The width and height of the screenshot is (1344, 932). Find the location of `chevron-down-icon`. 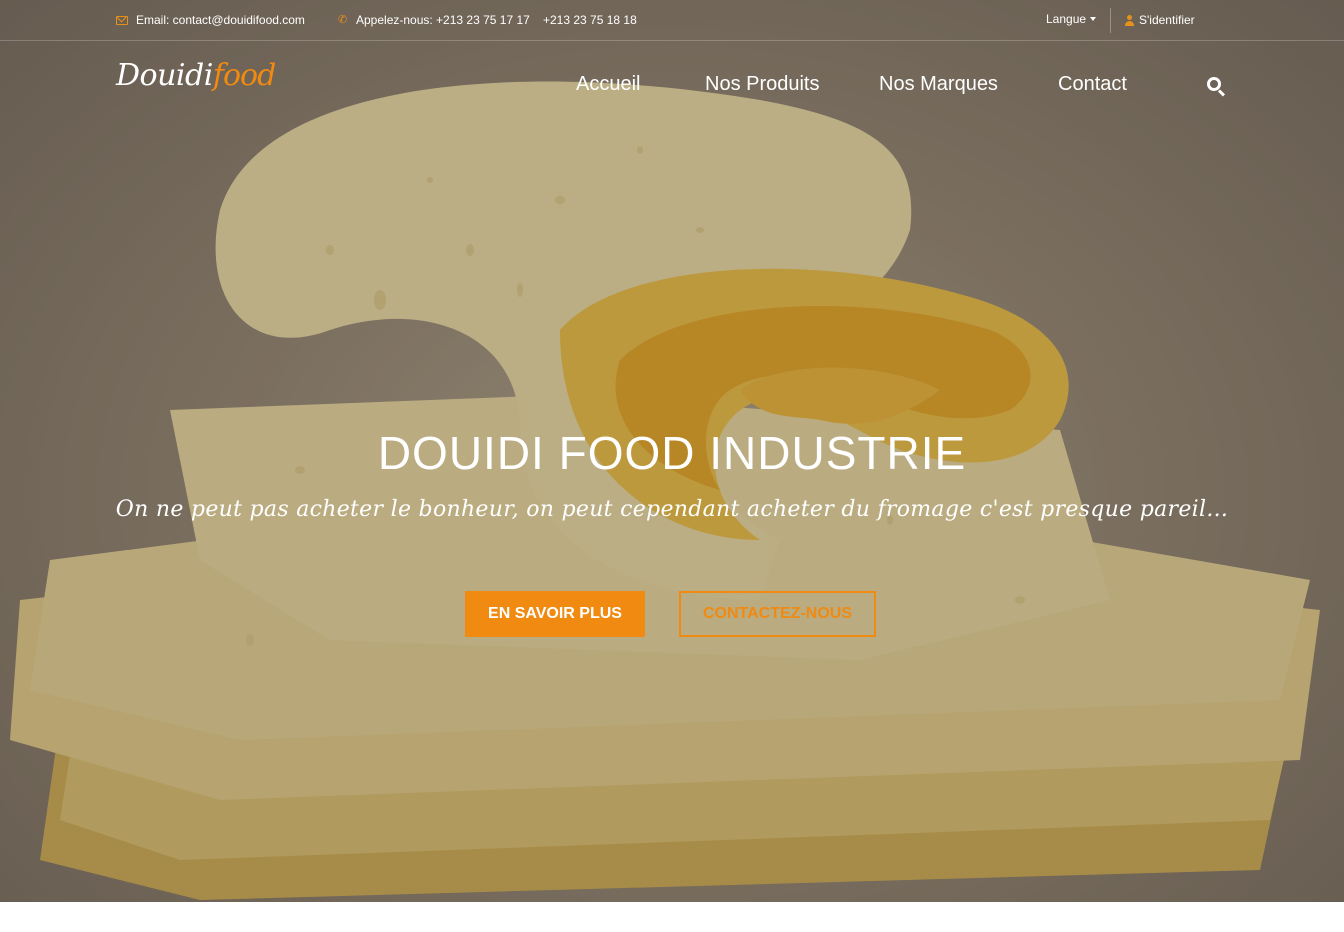

chevron-down-icon is located at coordinates (1093, 19).